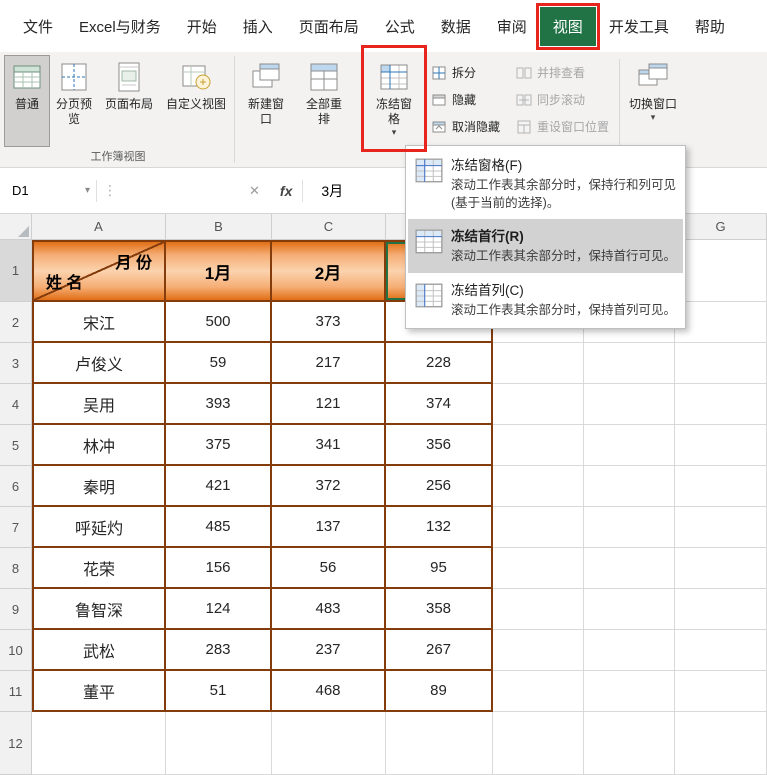  What do you see at coordinates (16, 322) in the screenshot?
I see `row-header: 2` at bounding box center [16, 322].